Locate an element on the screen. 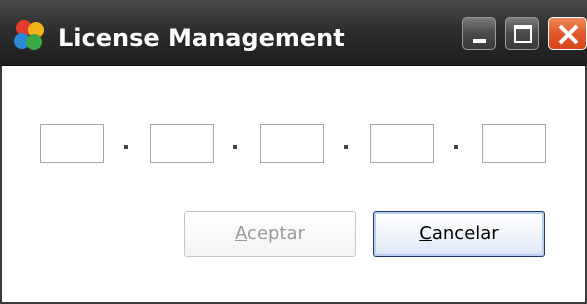  maximize-icon is located at coordinates (523, 34).